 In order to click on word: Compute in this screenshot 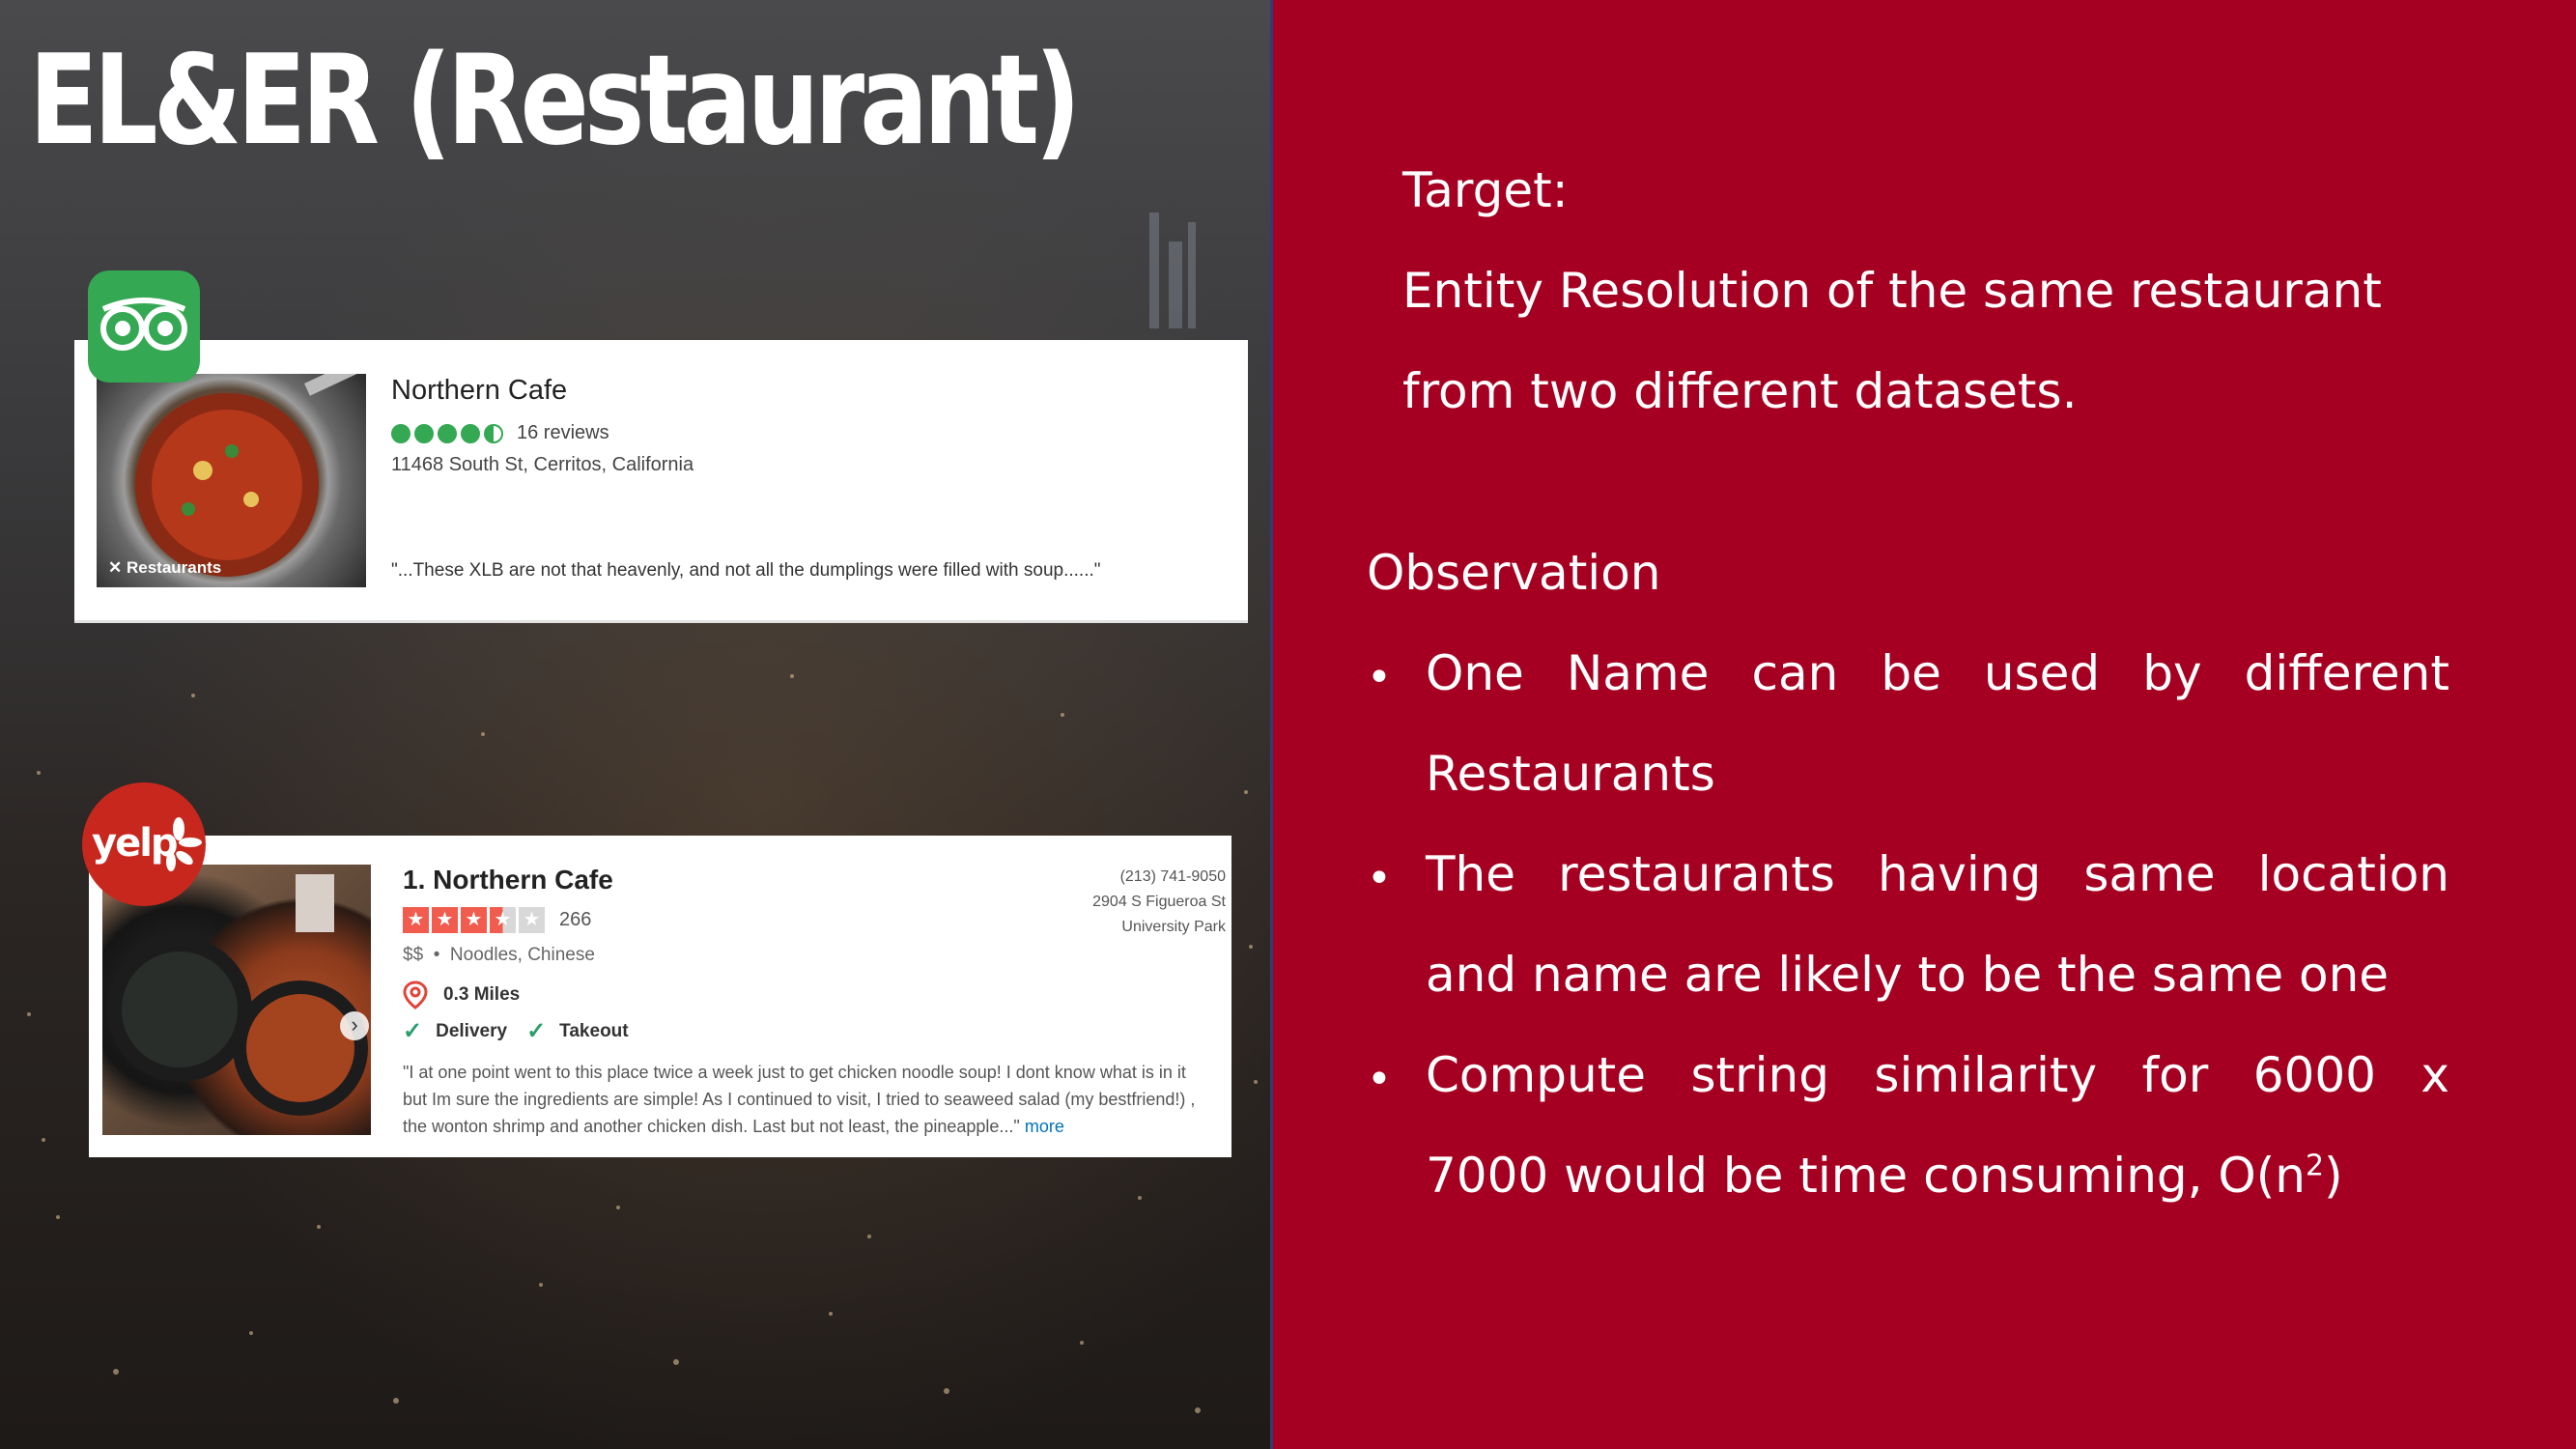, I will do `click(1536, 1075)`.